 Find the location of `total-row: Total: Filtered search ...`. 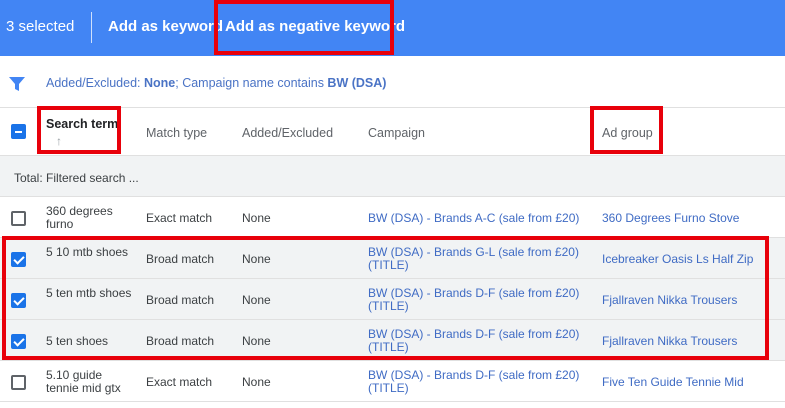

total-row: Total: Filtered search ... is located at coordinates (392, 176).